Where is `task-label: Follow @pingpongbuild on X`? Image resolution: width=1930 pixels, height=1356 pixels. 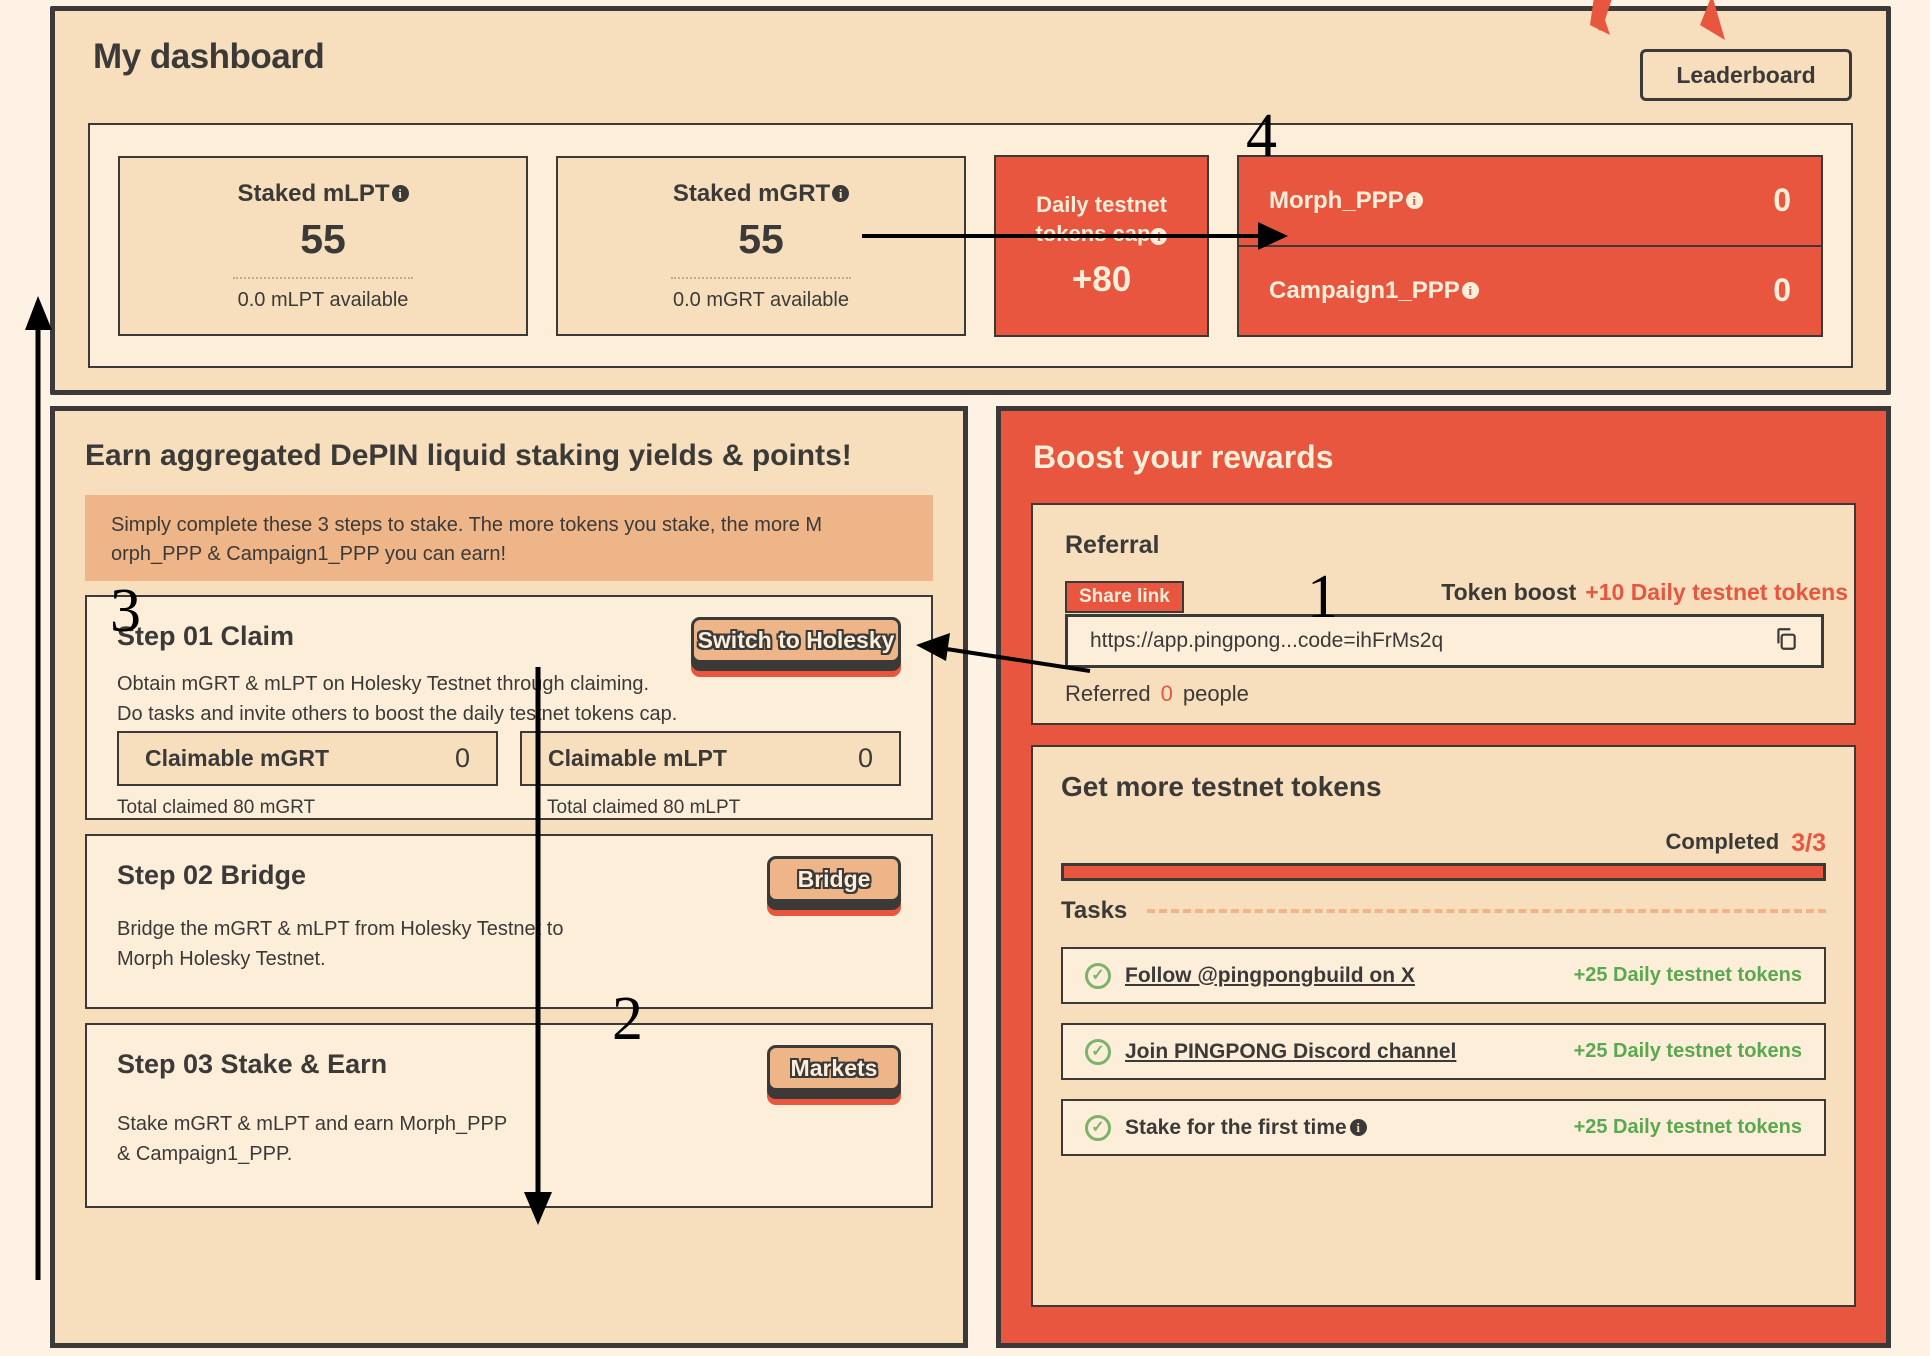 task-label: Follow @pingpongbuild on X is located at coordinates (1270, 976).